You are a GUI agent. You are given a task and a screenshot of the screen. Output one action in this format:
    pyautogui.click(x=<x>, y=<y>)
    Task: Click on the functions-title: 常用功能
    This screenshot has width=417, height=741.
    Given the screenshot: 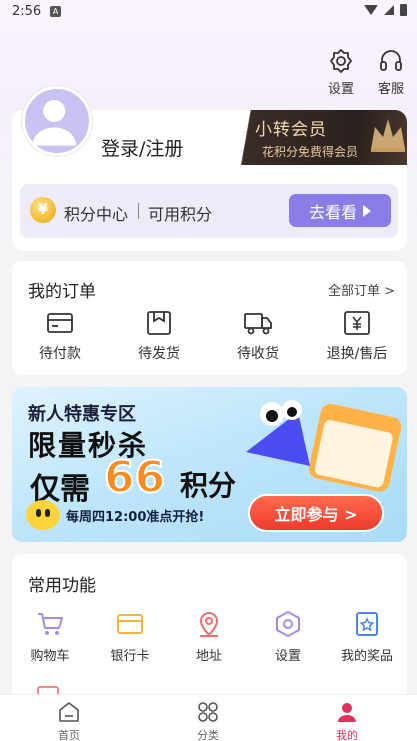 What is the action you would take?
    pyautogui.click(x=62, y=586)
    